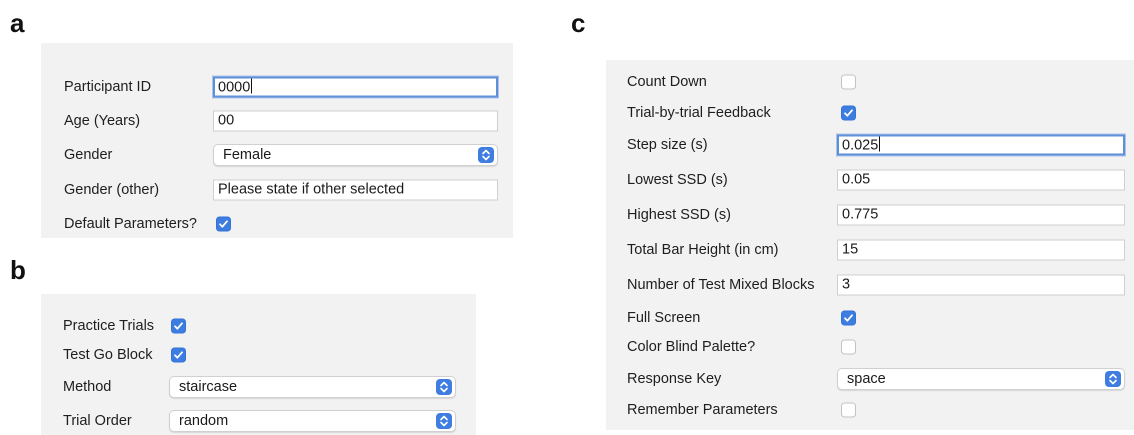 The image size is (1134, 435). What do you see at coordinates (981, 215) in the screenshot?
I see `highest-ssd-input: 0.775` at bounding box center [981, 215].